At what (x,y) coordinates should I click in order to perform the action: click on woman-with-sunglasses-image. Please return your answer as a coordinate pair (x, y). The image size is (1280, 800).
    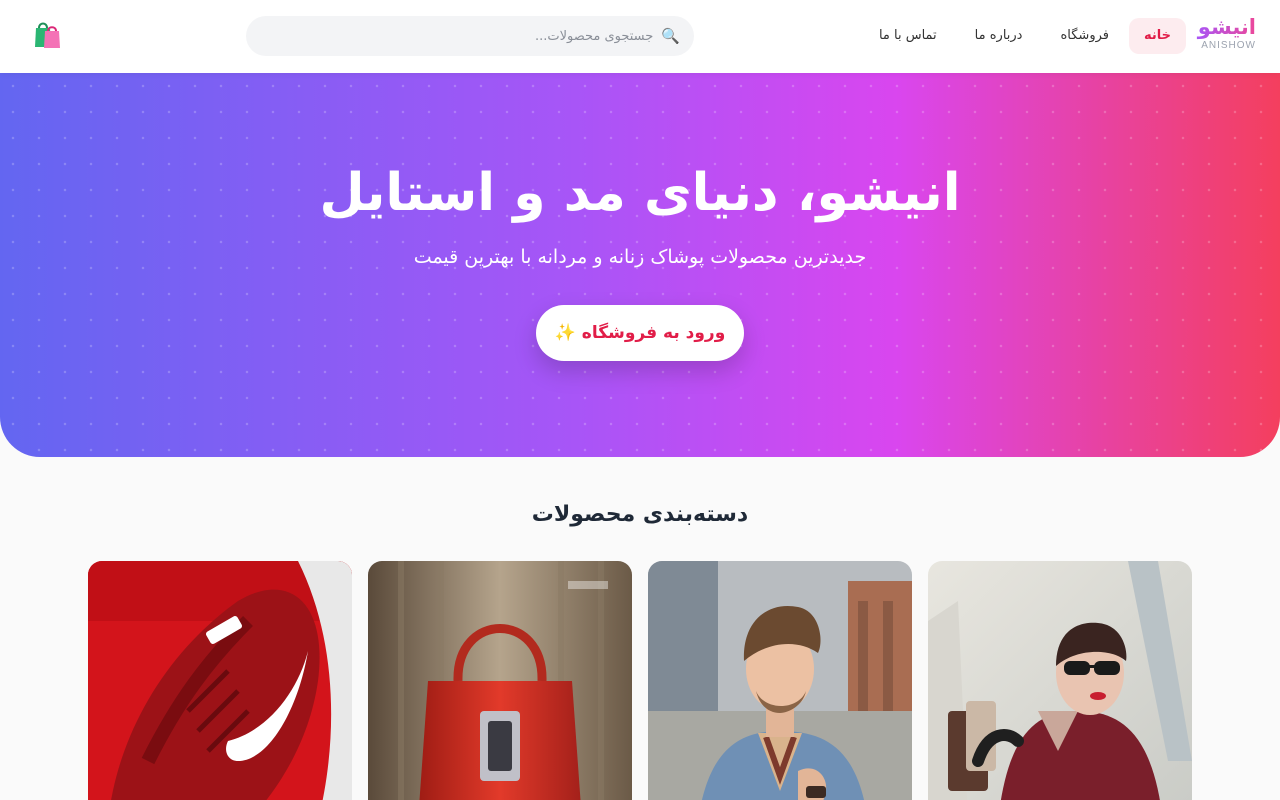
    Looking at the image, I should click on (1060, 680).